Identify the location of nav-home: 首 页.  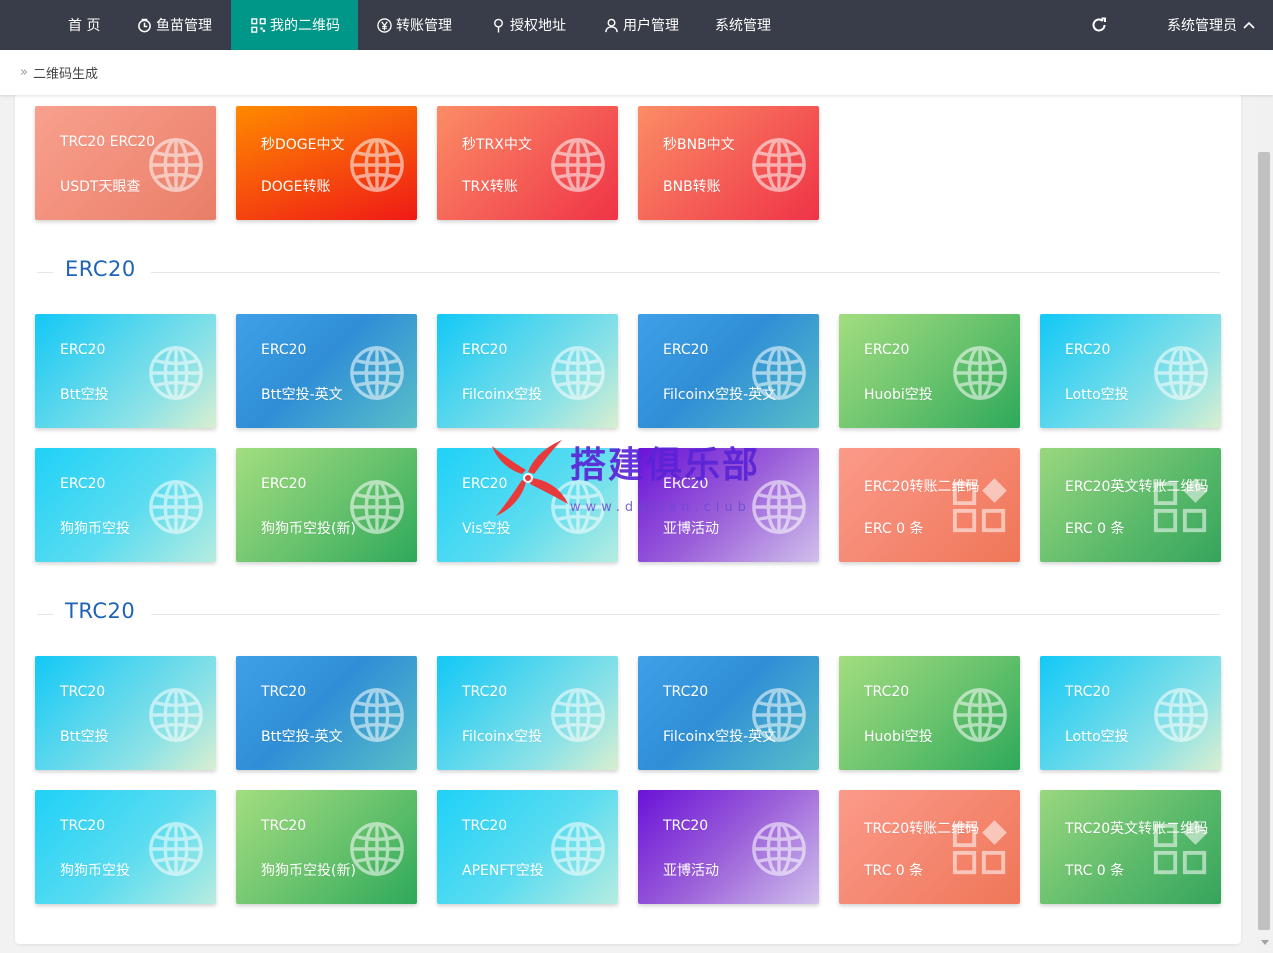
(84, 25).